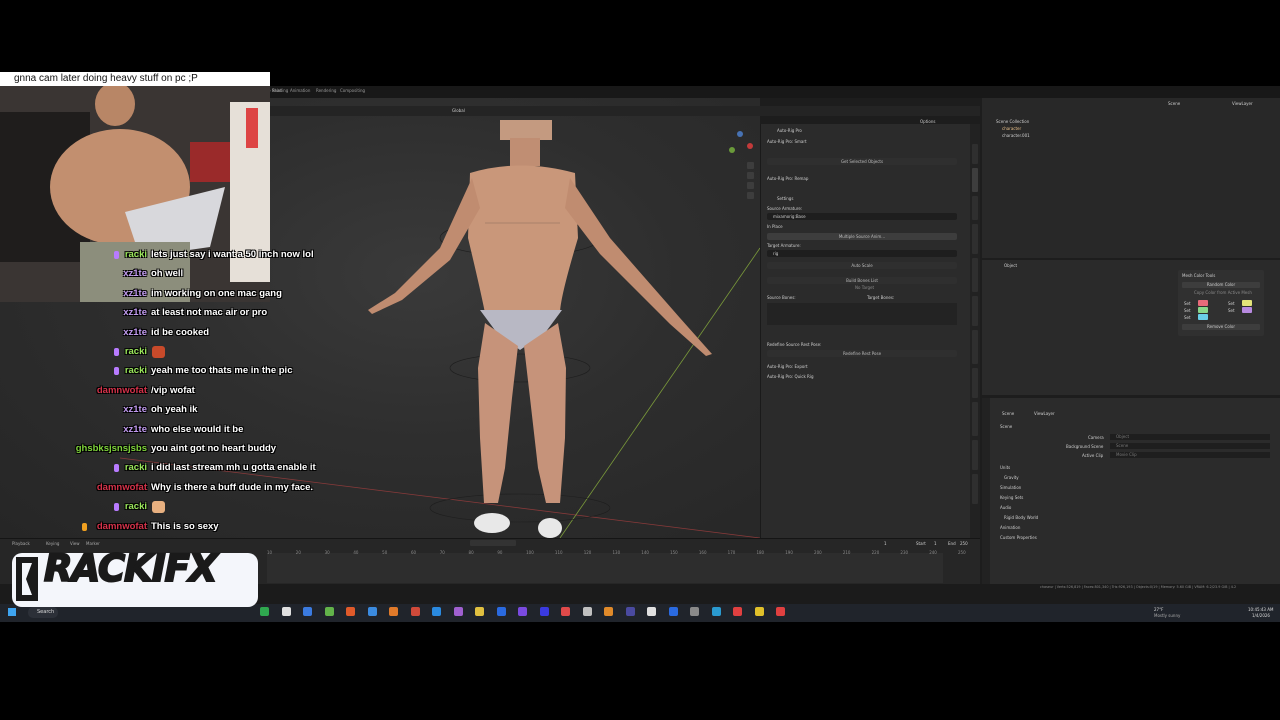 The width and height of the screenshot is (1280, 720). What do you see at coordinates (862, 161) in the screenshot?
I see `get-selected-button: Get Selected Objects` at bounding box center [862, 161].